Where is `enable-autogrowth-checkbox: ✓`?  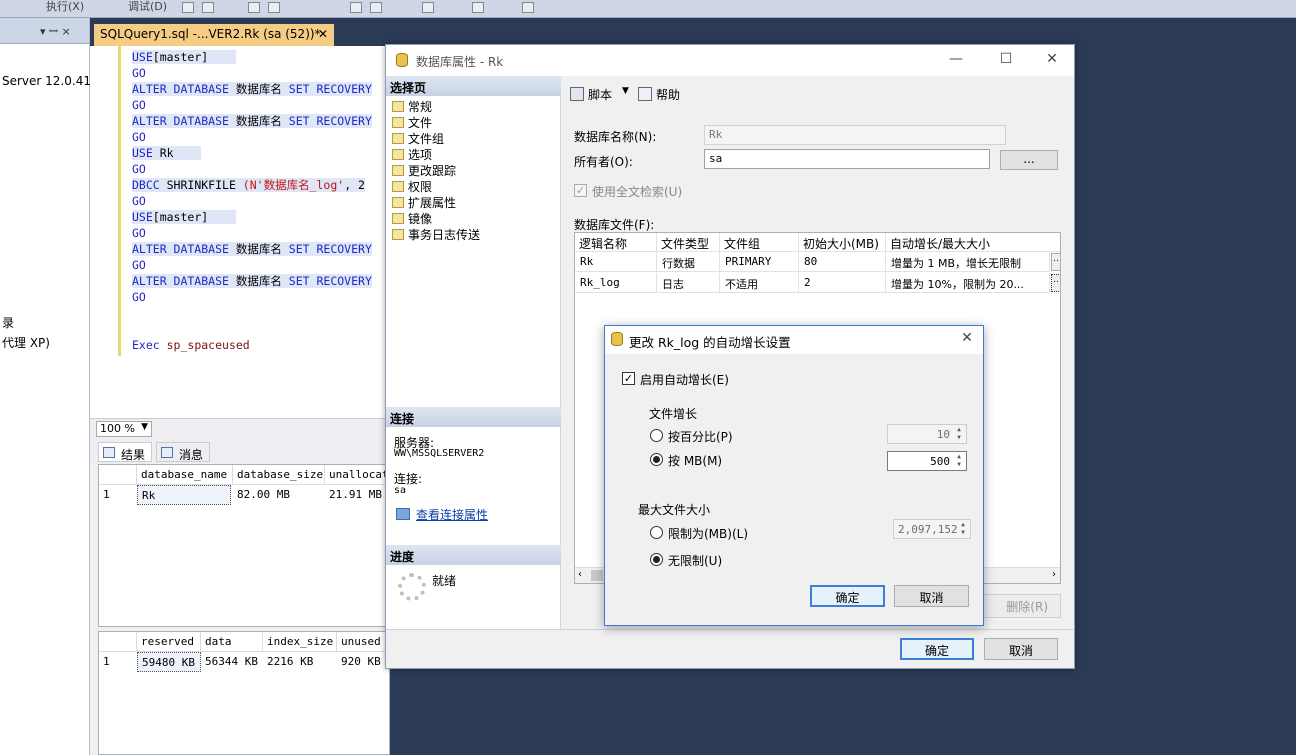
enable-autogrowth-checkbox: ✓ is located at coordinates (628, 378).